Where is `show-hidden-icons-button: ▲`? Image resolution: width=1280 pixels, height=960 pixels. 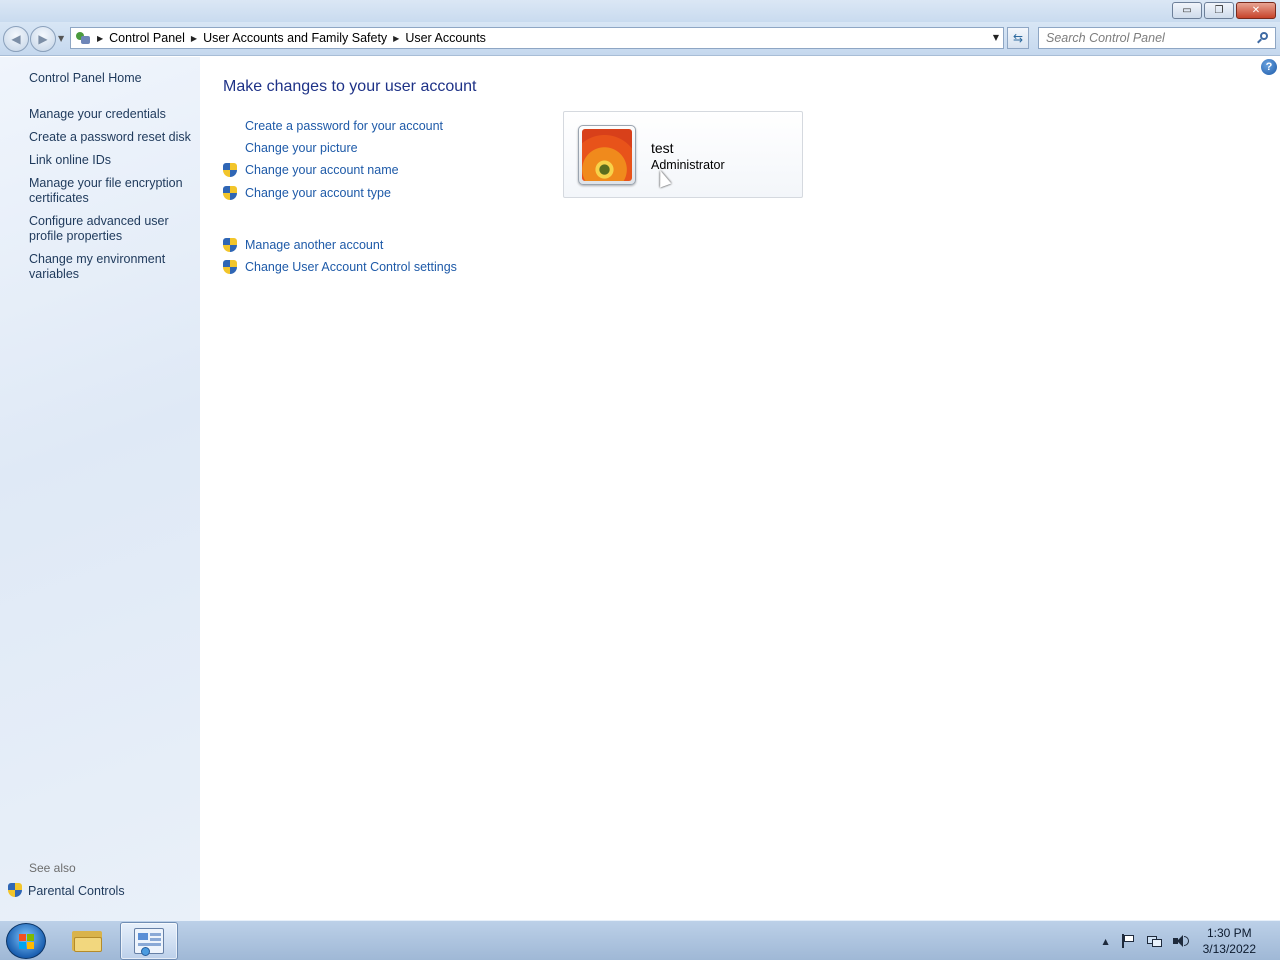
show-hidden-icons-button: ▲ is located at coordinates (1105, 941).